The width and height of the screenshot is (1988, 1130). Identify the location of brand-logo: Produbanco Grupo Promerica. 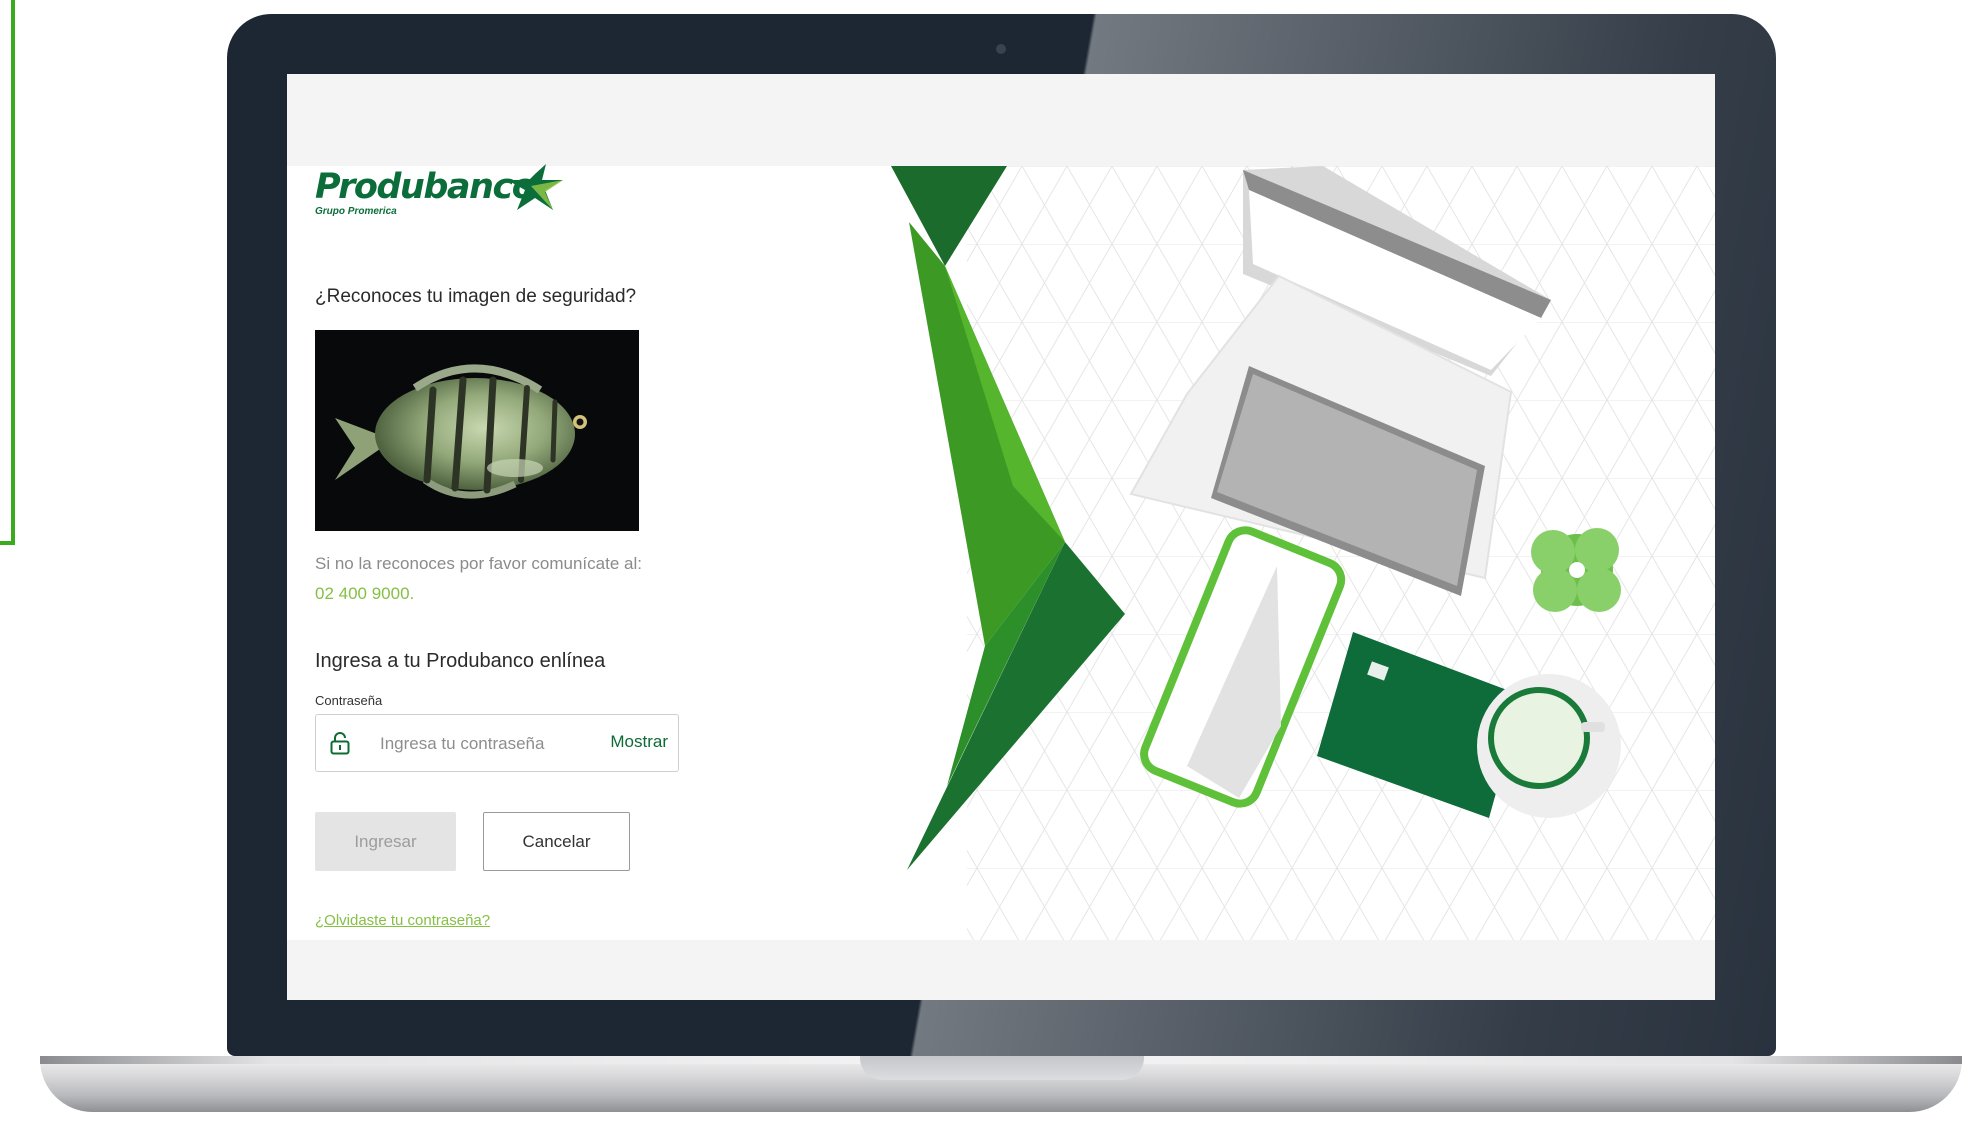
(439, 190).